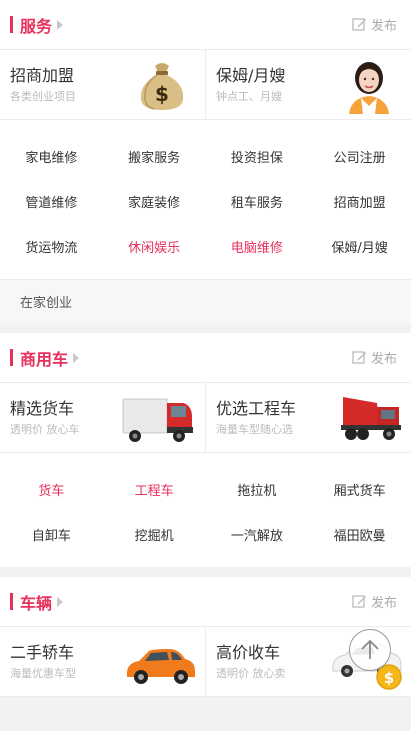 Image resolution: width=411 pixels, height=731 pixels. Describe the element at coordinates (257, 246) in the screenshot. I see `category-link-highlighted: 电脑维修` at that location.